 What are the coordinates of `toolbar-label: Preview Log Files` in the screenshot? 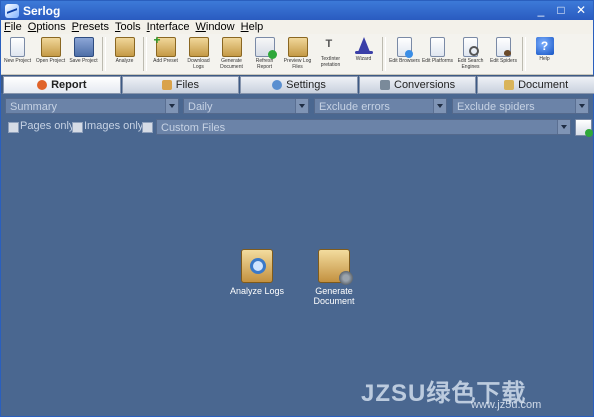 It's located at (297, 64).